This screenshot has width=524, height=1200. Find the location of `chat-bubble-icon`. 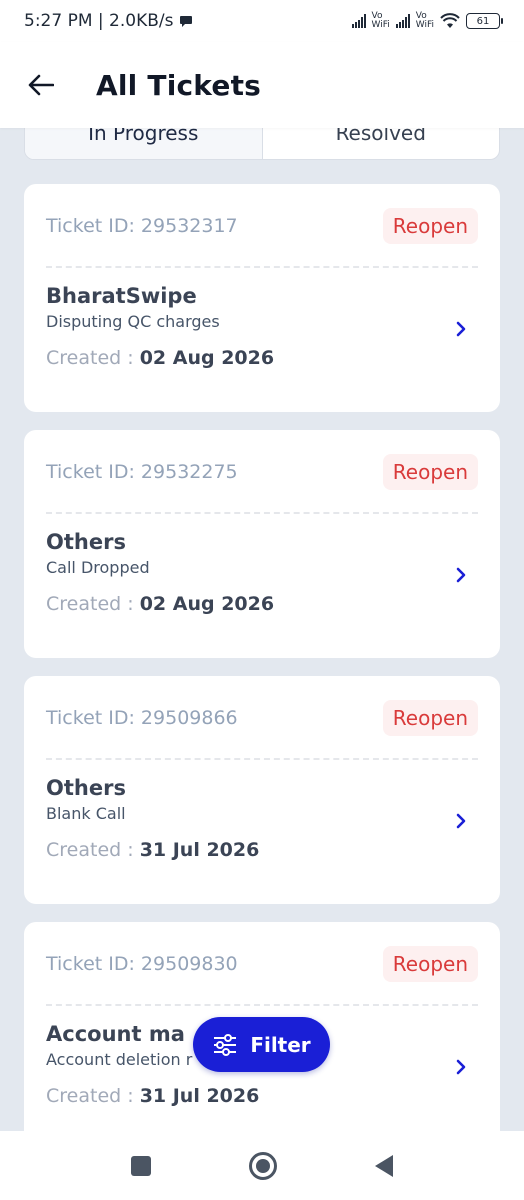

chat-bubble-icon is located at coordinates (186, 21).